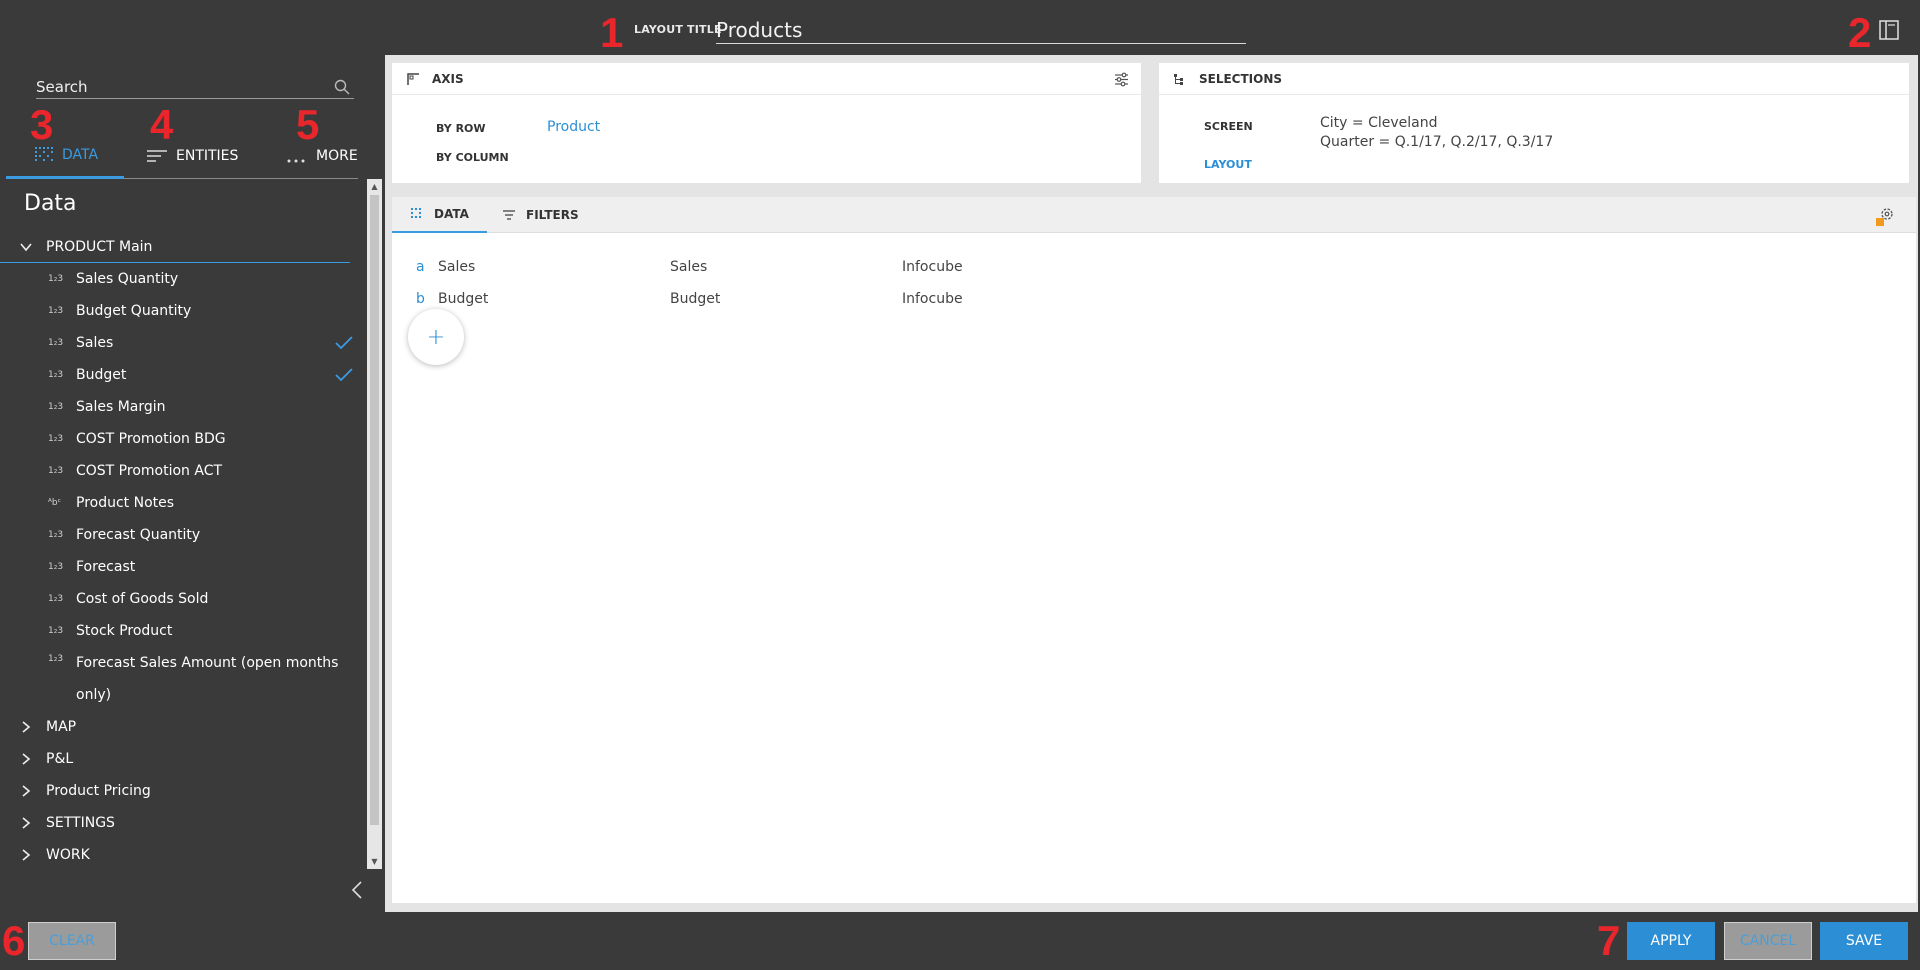  I want to click on layout-title-input: Products, so click(981, 29).